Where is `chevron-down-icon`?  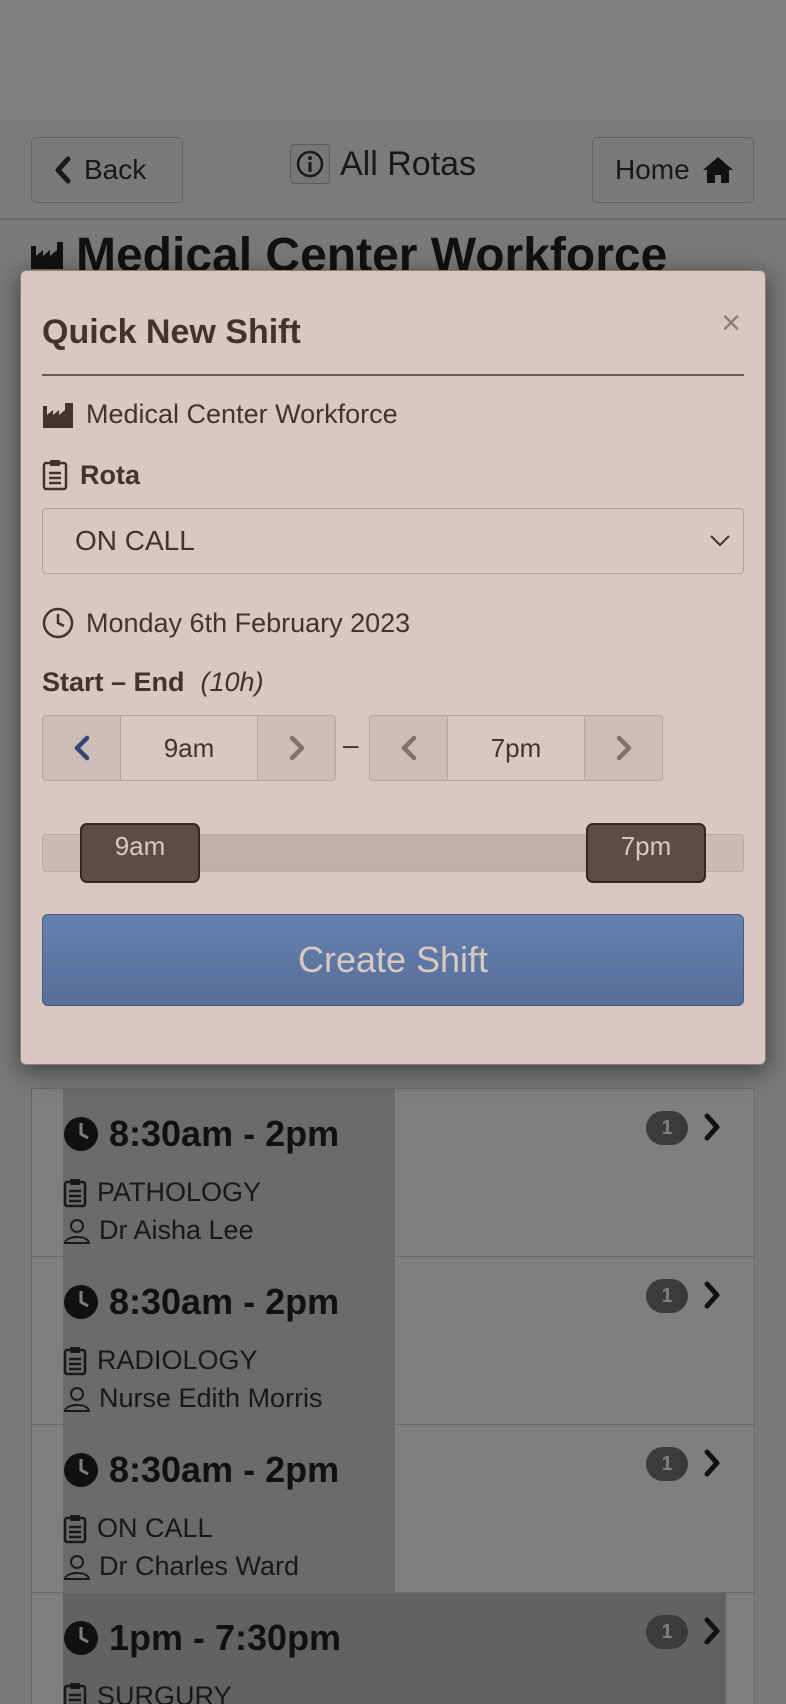 chevron-down-icon is located at coordinates (720, 541).